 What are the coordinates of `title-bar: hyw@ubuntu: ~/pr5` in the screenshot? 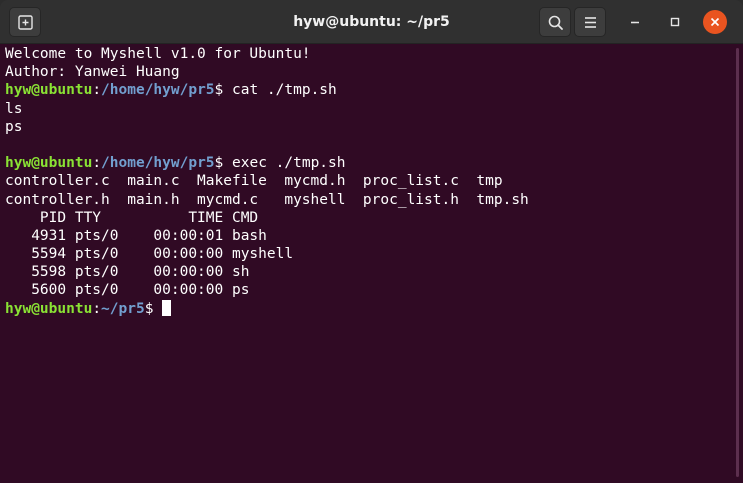 It's located at (371, 22).